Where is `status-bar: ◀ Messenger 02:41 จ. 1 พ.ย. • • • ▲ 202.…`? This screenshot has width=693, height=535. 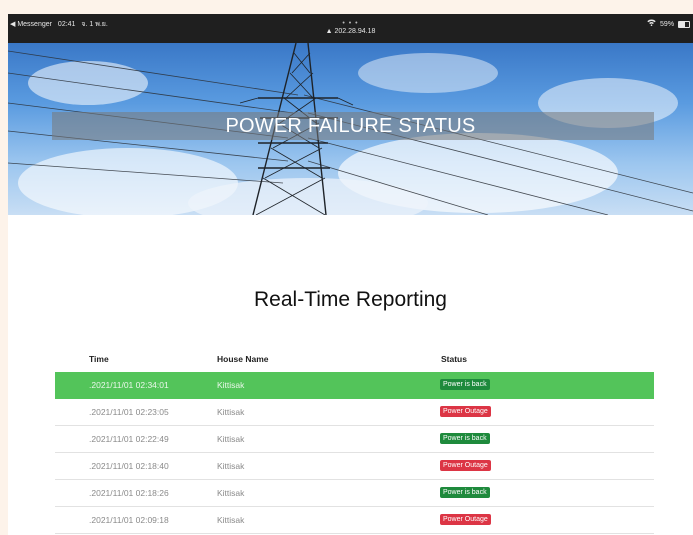 status-bar: ◀ Messenger 02:41 จ. 1 พ.ย. • • • ▲ 202.… is located at coordinates (350, 28).